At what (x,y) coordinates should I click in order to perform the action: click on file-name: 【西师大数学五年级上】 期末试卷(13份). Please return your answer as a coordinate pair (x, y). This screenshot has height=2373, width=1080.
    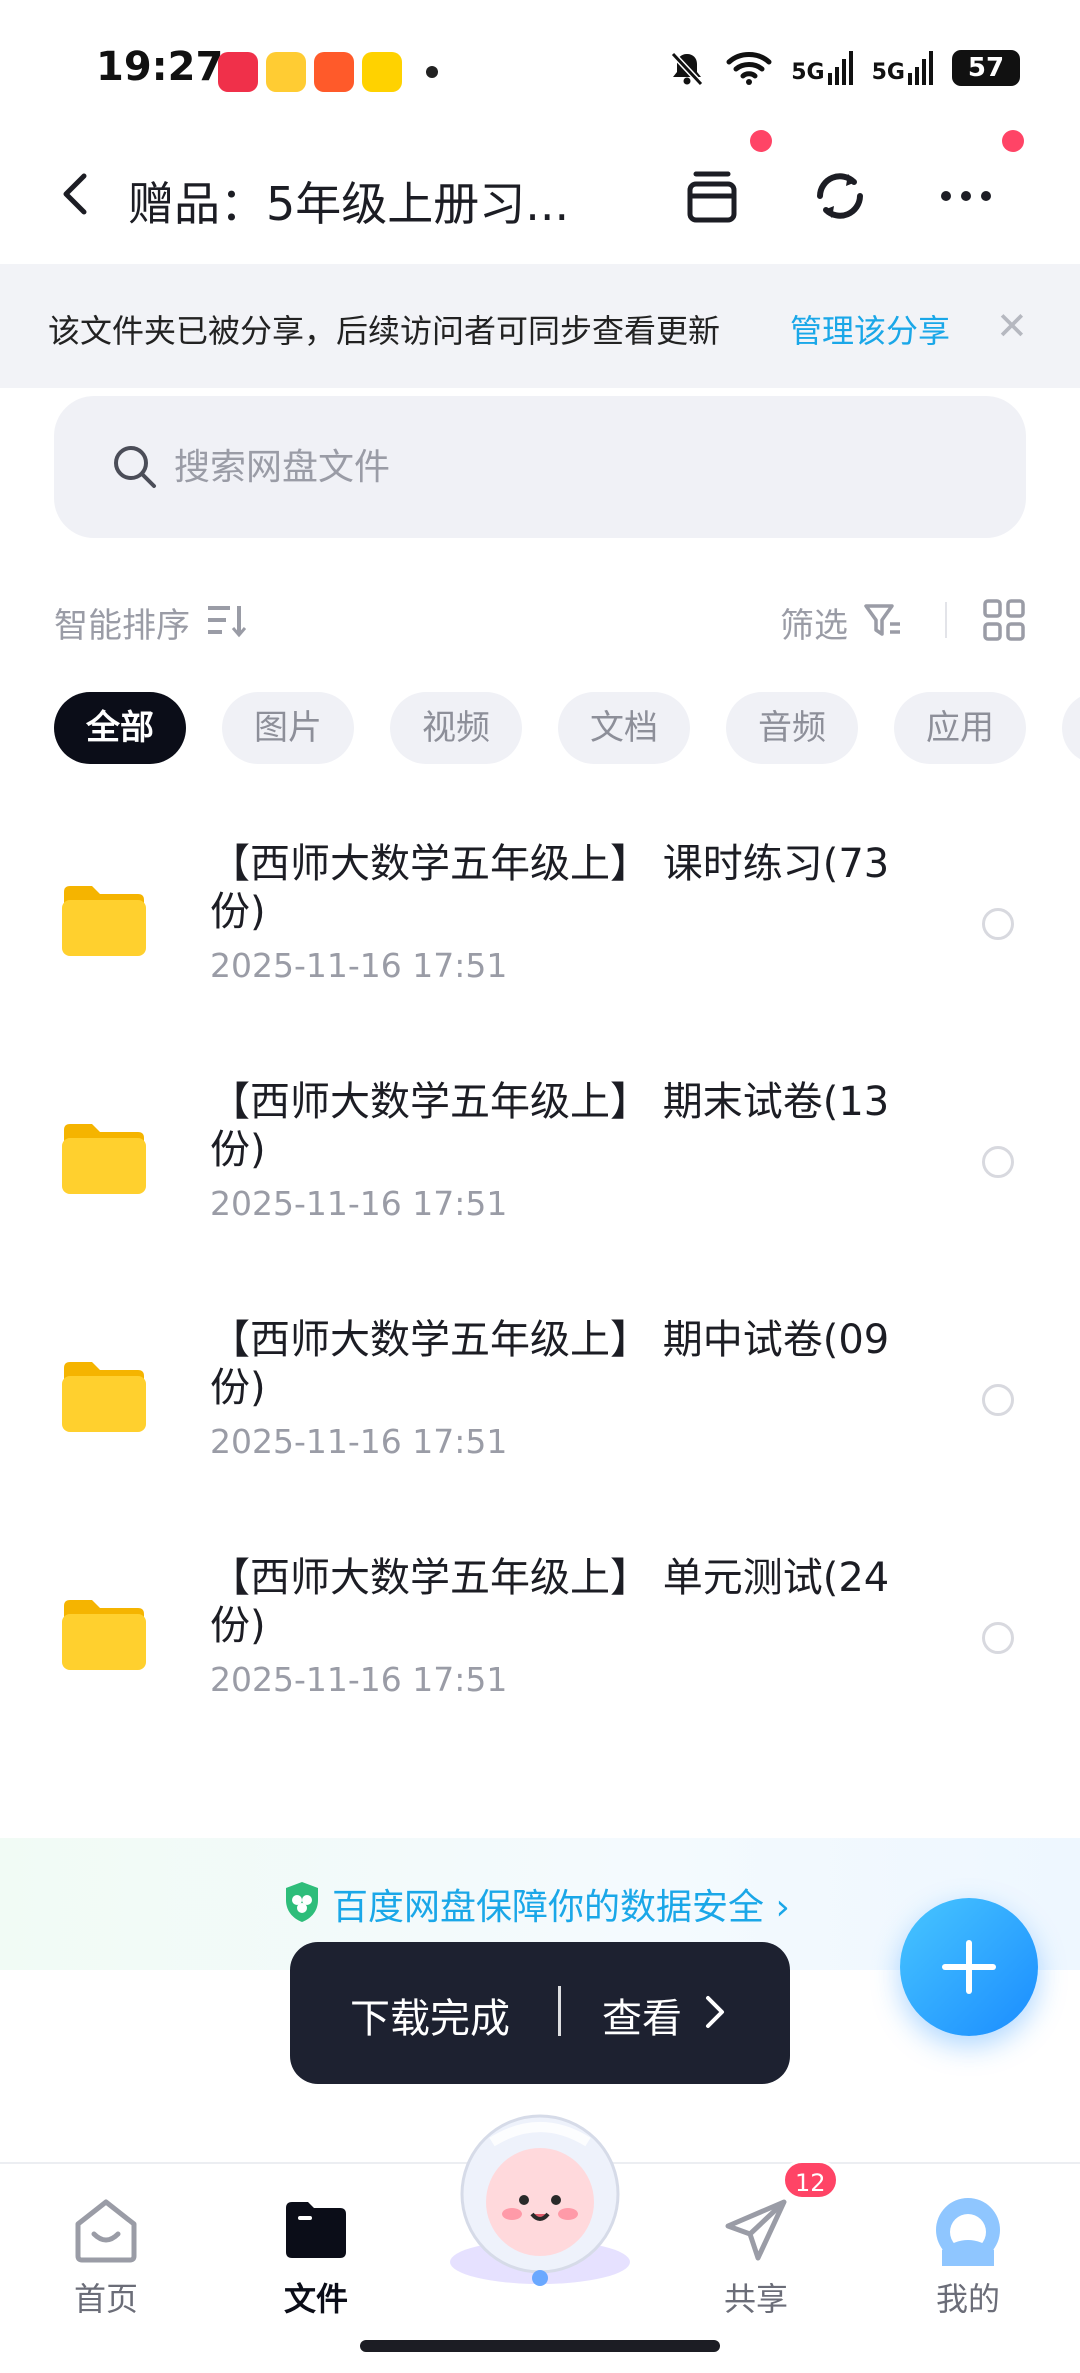
    Looking at the image, I should click on (550, 1126).